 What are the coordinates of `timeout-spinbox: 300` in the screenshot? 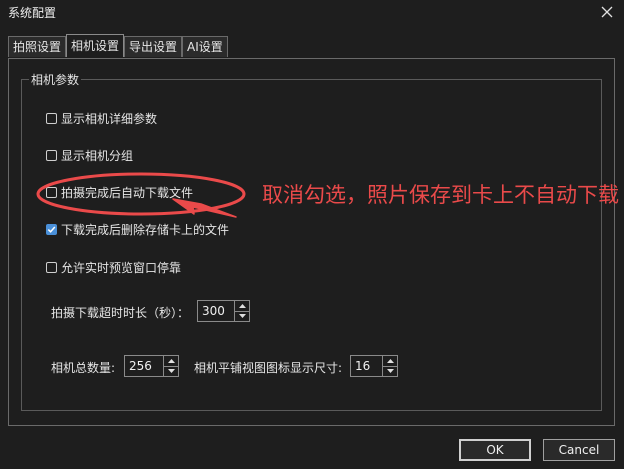 It's located at (223, 311).